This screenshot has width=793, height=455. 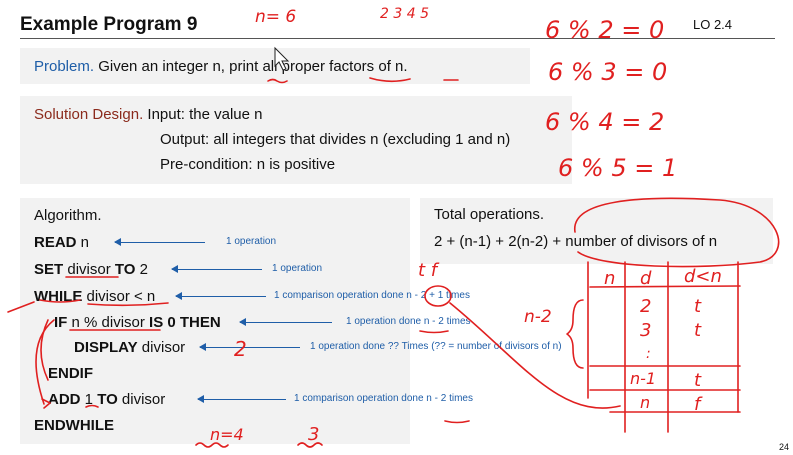 I want to click on ink-table-header-n: n, so click(x=609, y=278).